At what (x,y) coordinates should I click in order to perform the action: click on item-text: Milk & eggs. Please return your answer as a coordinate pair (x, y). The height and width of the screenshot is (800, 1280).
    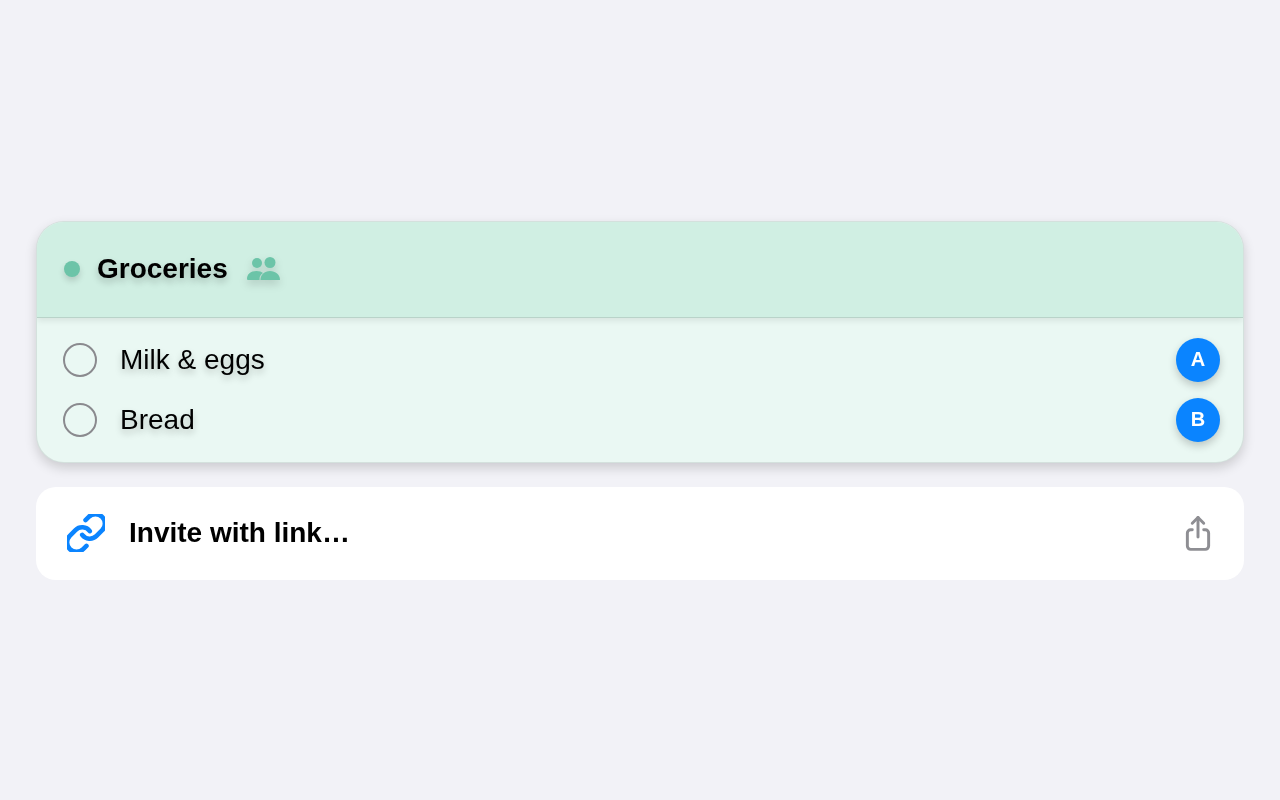
    Looking at the image, I should click on (193, 359).